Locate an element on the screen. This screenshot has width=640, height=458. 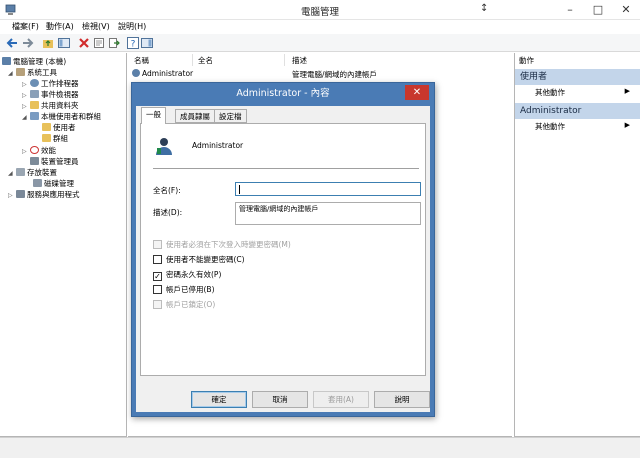
expand-icon: ▷ is located at coordinates (10, 195).